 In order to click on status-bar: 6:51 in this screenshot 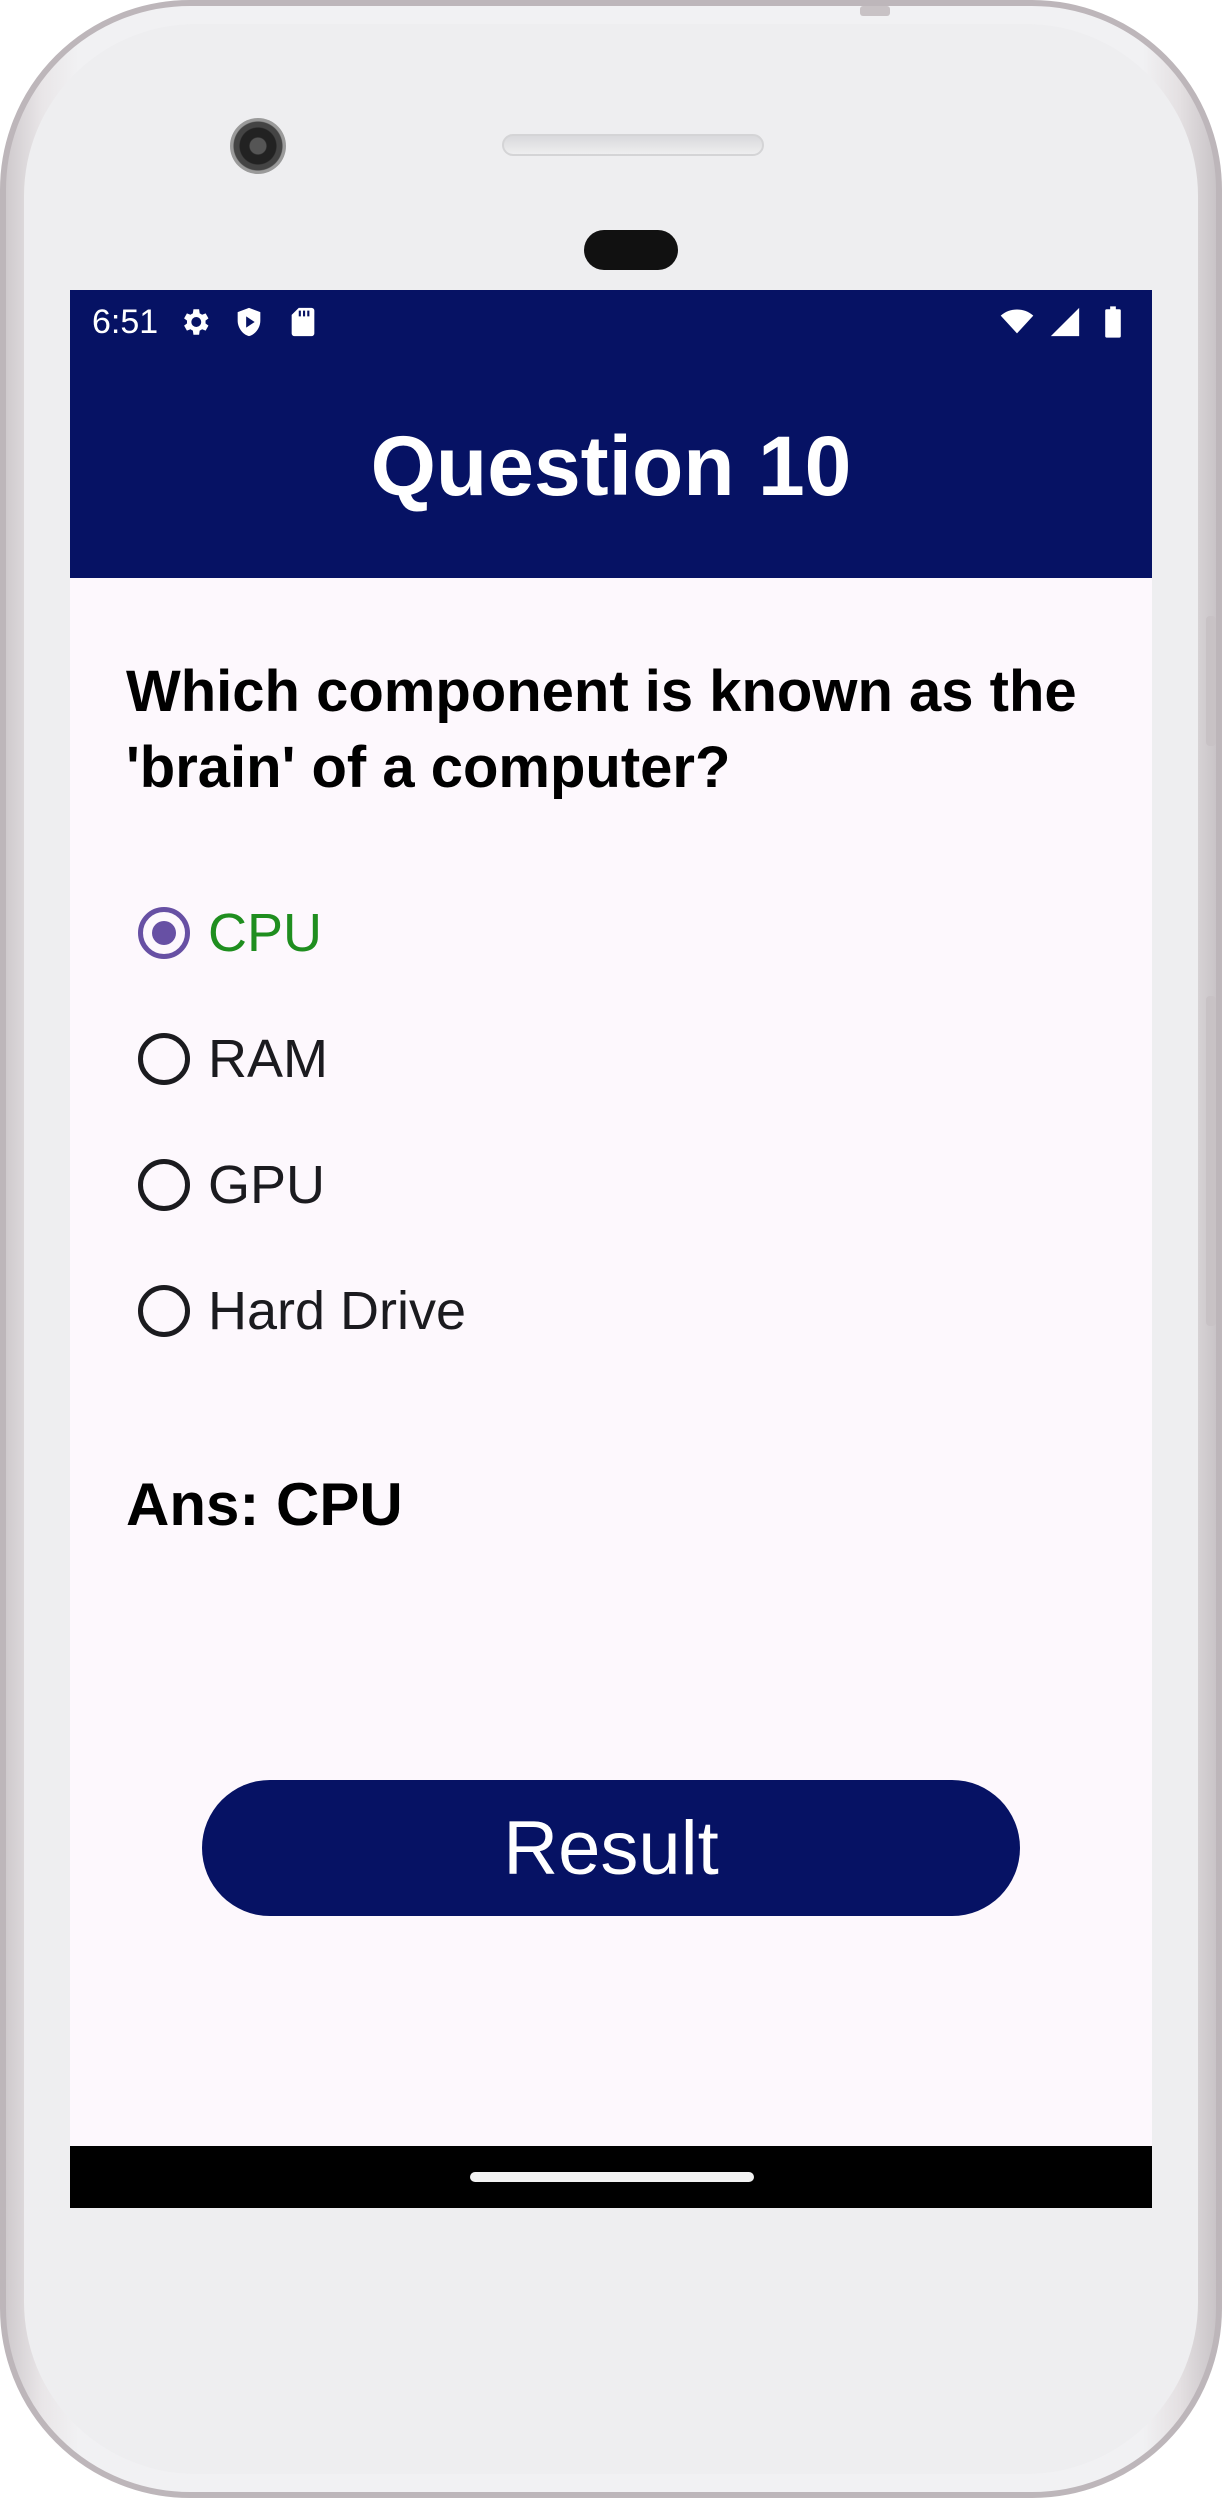, I will do `click(611, 322)`.